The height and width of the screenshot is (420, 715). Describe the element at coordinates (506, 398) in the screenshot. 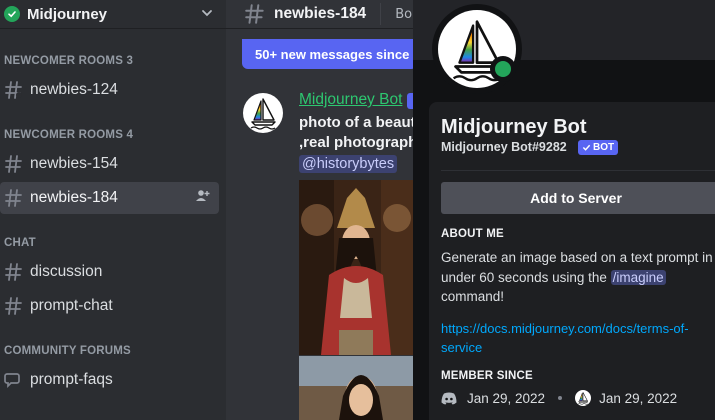

I see `discord-member-since: Jan 29, 2022` at that location.